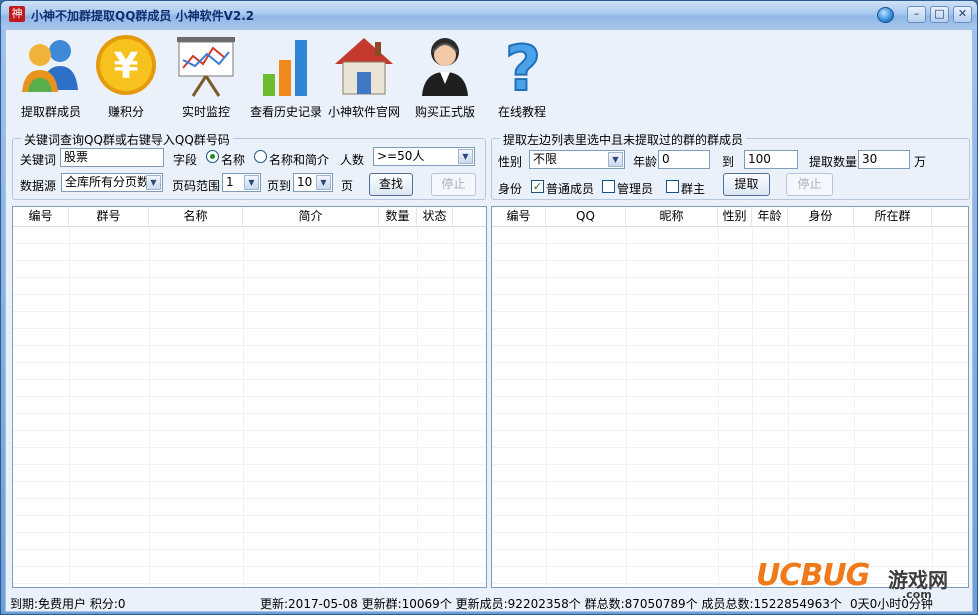 The width and height of the screenshot is (978, 615). I want to click on keyword-input: 股票, so click(112, 157).